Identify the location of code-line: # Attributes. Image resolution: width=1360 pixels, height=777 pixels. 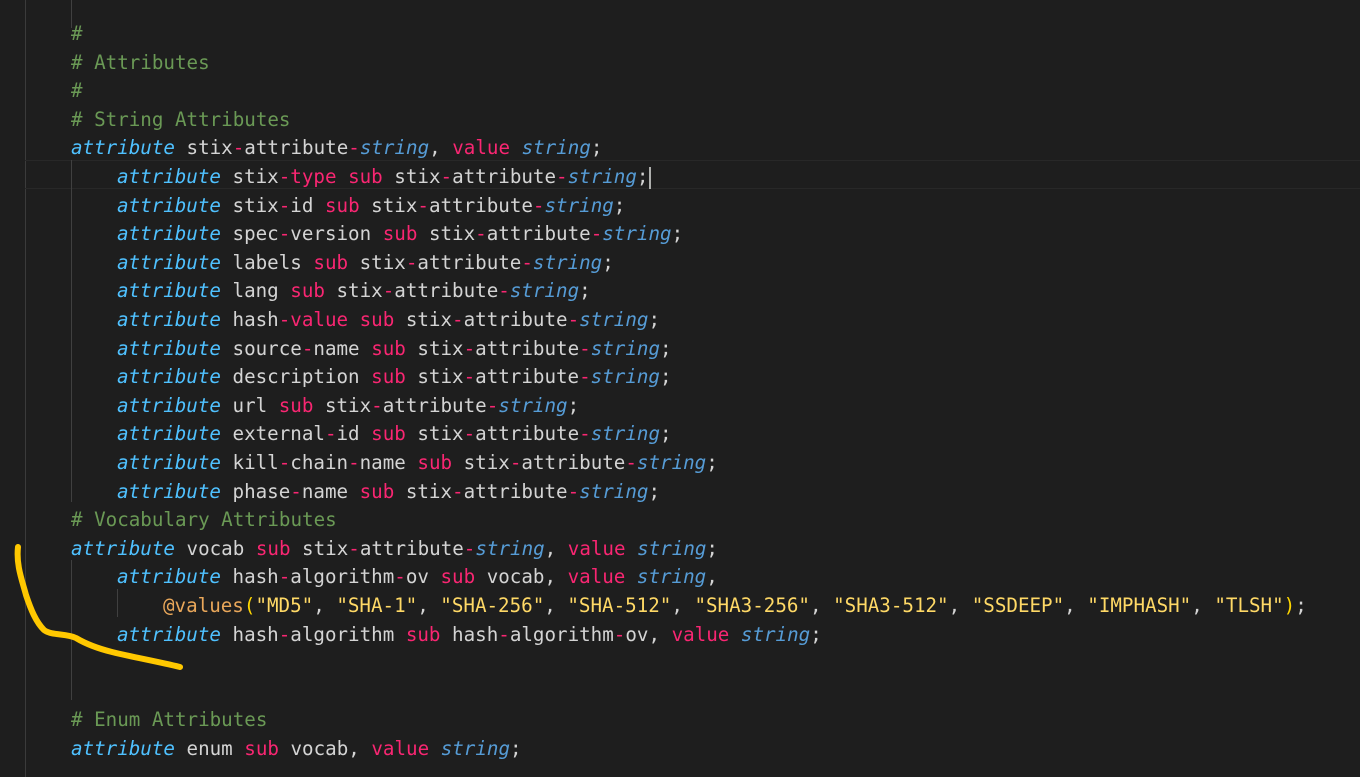
(140, 62).